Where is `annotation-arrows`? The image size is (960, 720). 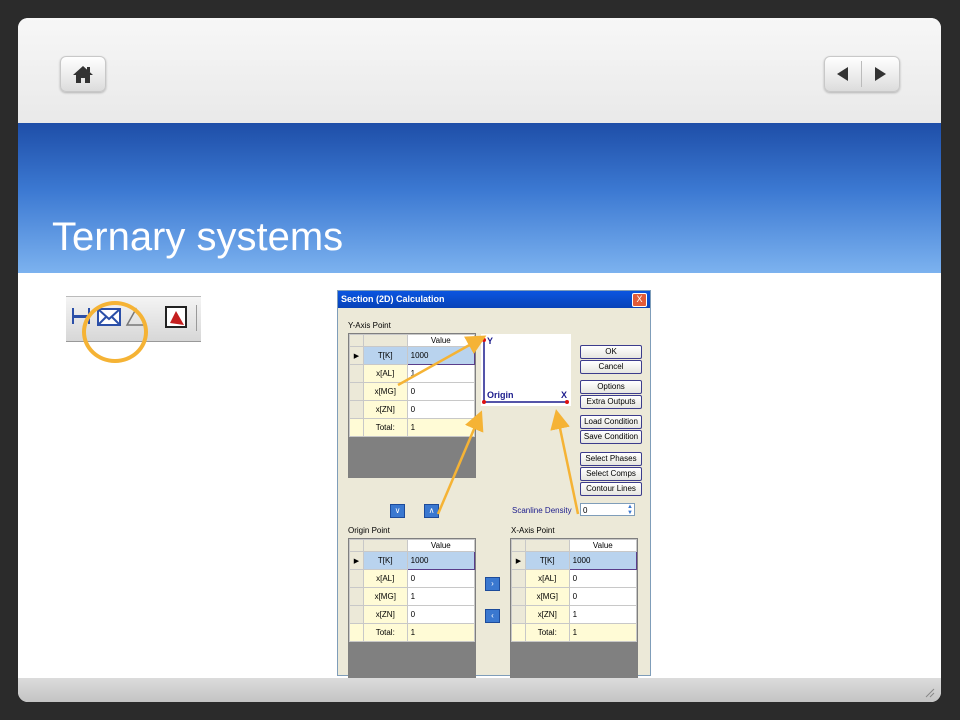
annotation-arrows is located at coordinates (488, 425).